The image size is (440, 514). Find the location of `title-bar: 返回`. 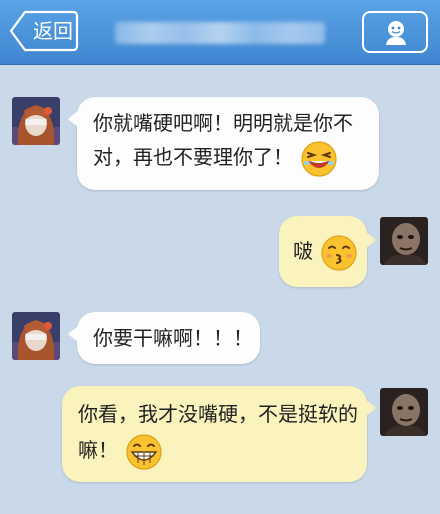

title-bar: 返回 is located at coordinates (220, 32).